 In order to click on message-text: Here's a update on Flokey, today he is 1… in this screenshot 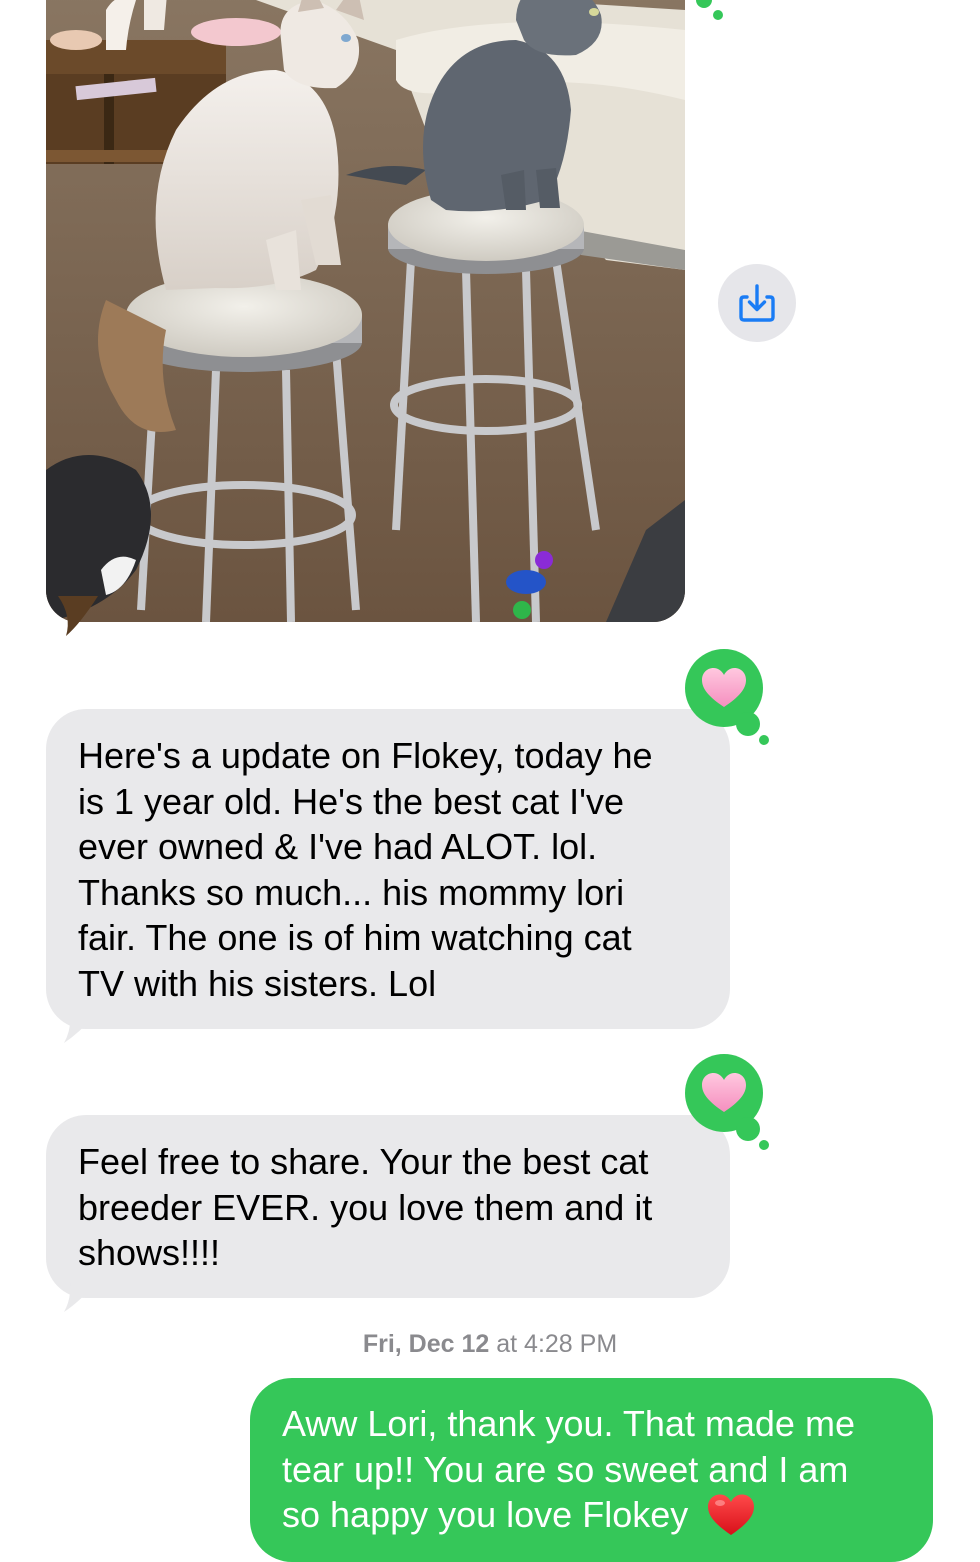, I will do `click(365, 869)`.